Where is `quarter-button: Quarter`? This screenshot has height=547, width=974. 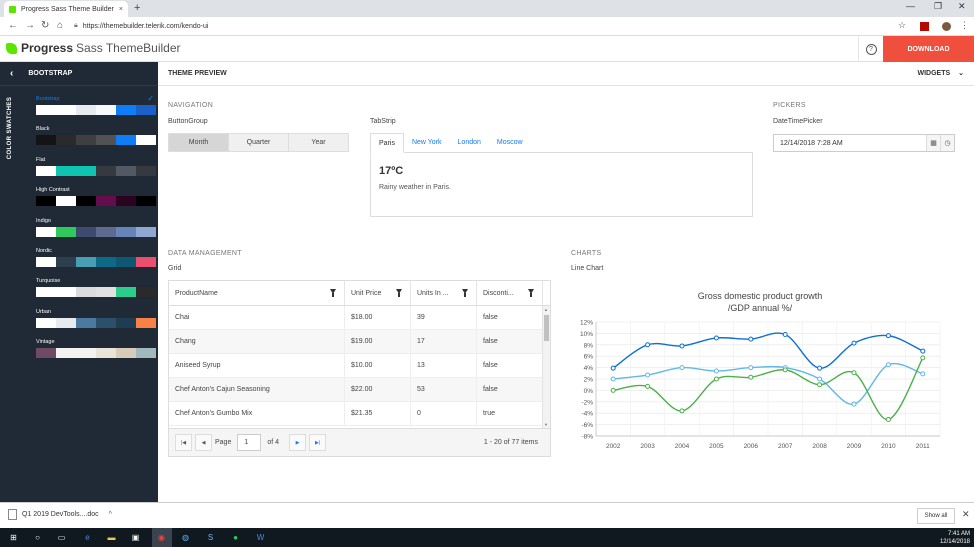 quarter-button: Quarter is located at coordinates (259, 142).